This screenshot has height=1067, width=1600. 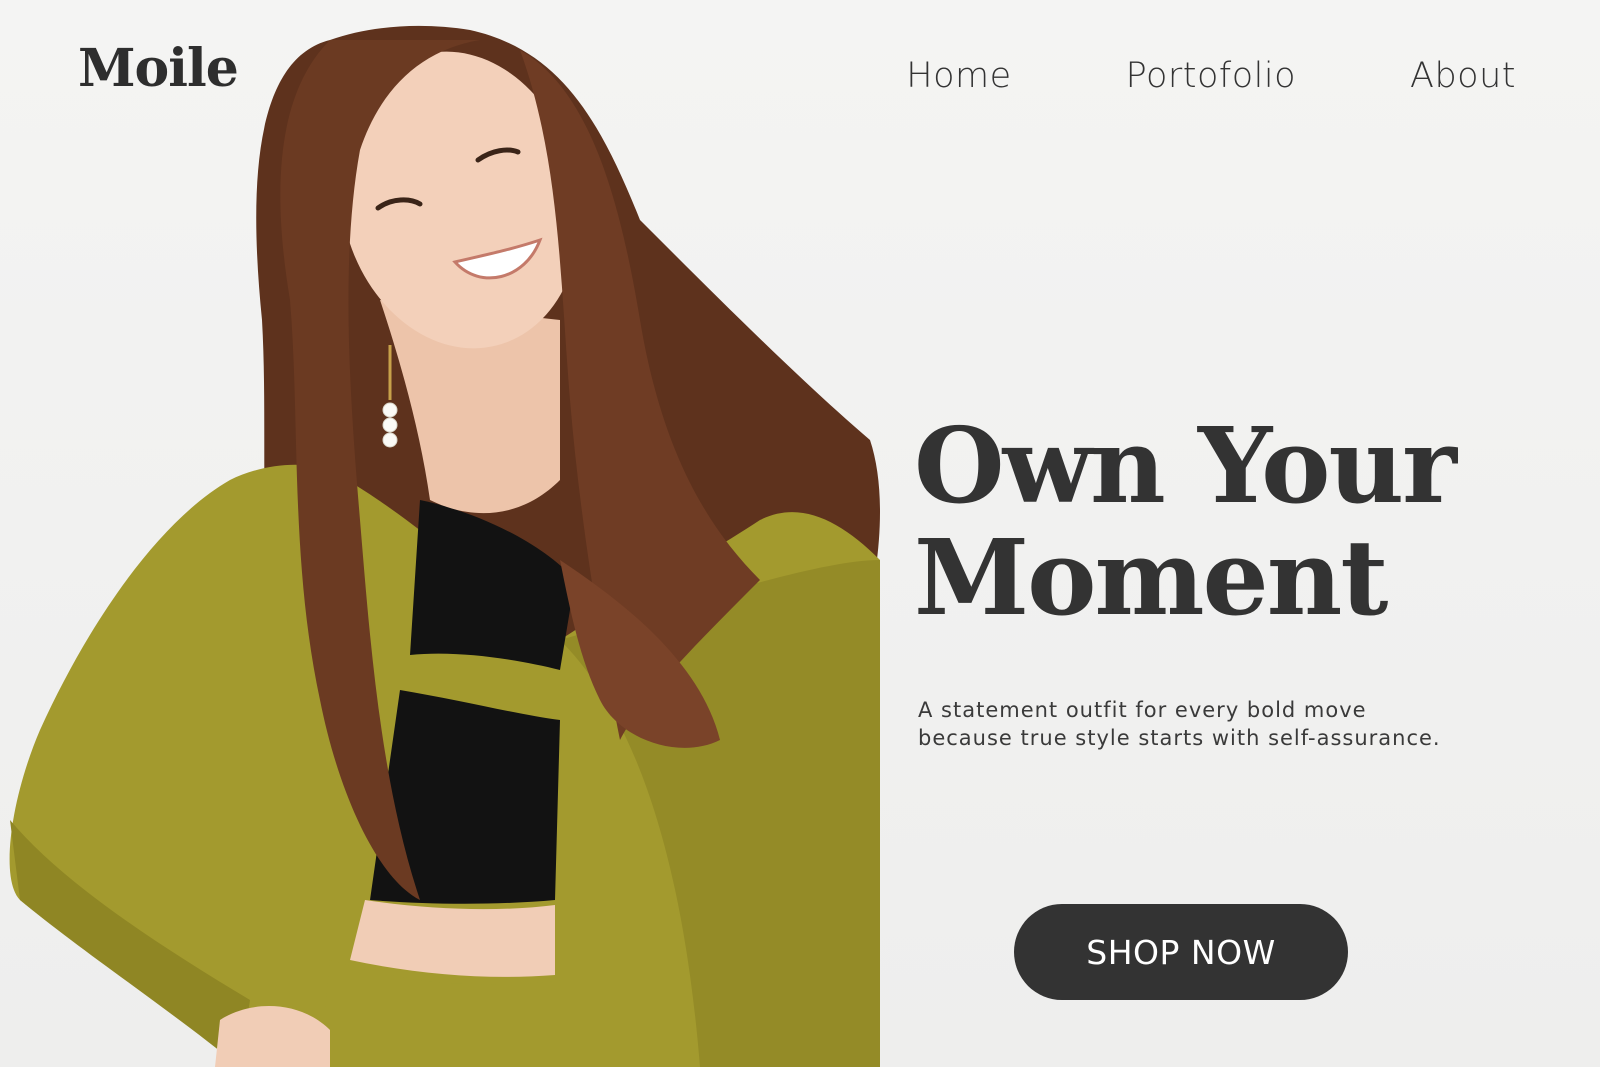 What do you see at coordinates (1185, 465) in the screenshot?
I see `hero-headline-line1: Own Your` at bounding box center [1185, 465].